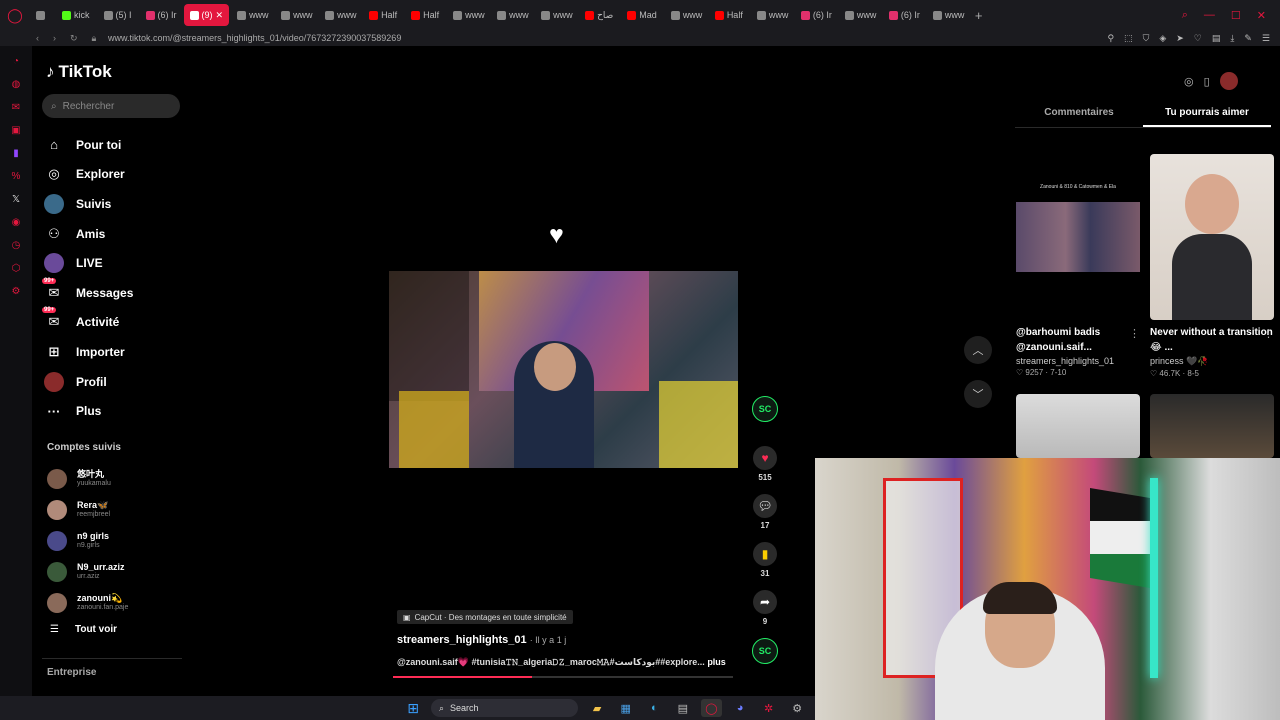  I want to click on entreprise-link: Entreprise, so click(71, 672).